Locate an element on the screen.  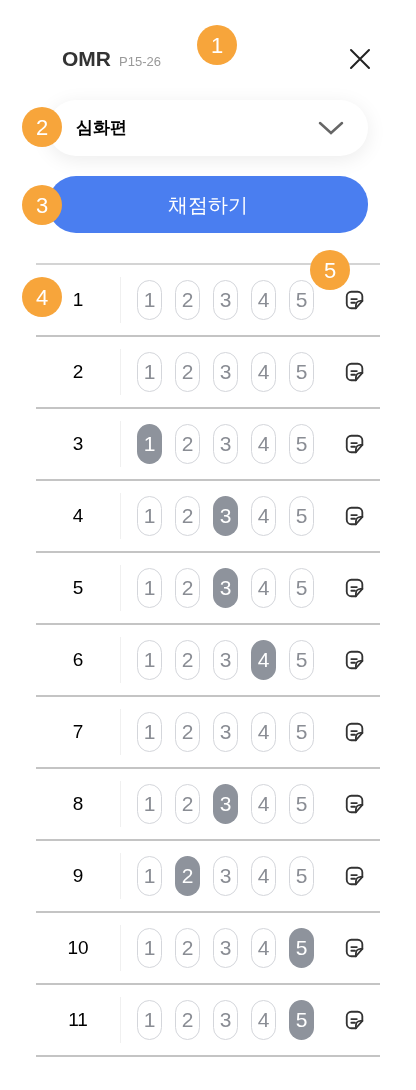
chevron-down-icon is located at coordinates (331, 128).